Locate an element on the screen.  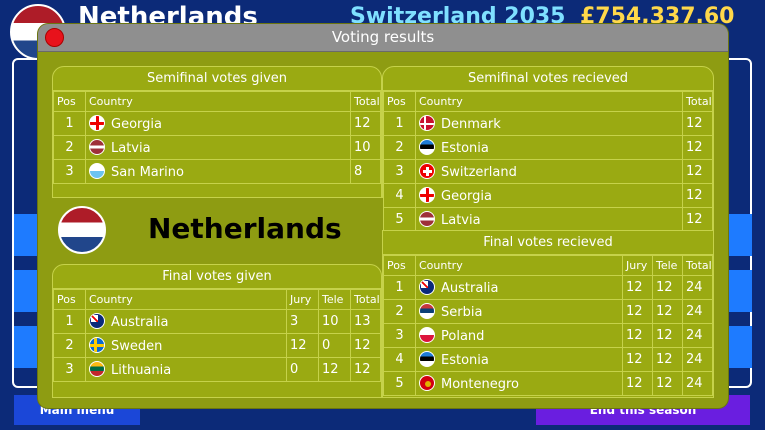
san-marino-flag-icon is located at coordinates (97, 171).